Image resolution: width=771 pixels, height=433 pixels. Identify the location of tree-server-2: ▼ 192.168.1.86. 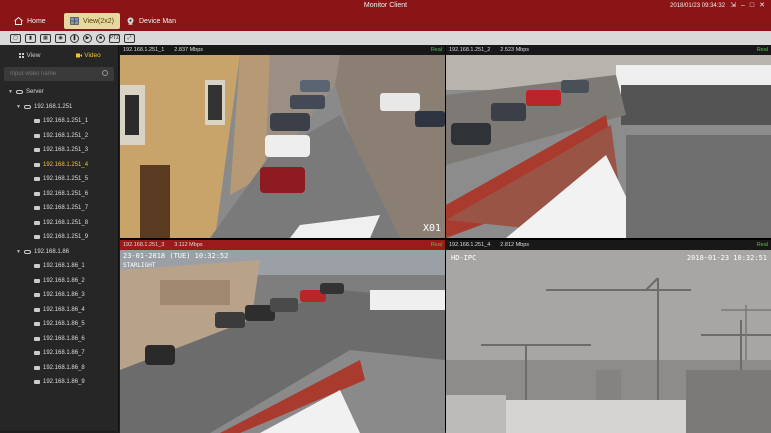
(59, 252).